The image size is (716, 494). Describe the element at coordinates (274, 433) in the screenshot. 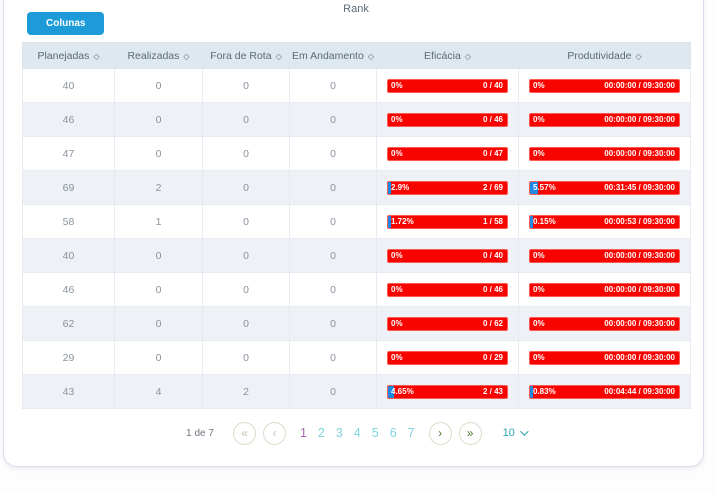

I see `prev-page-button: ‹` at that location.